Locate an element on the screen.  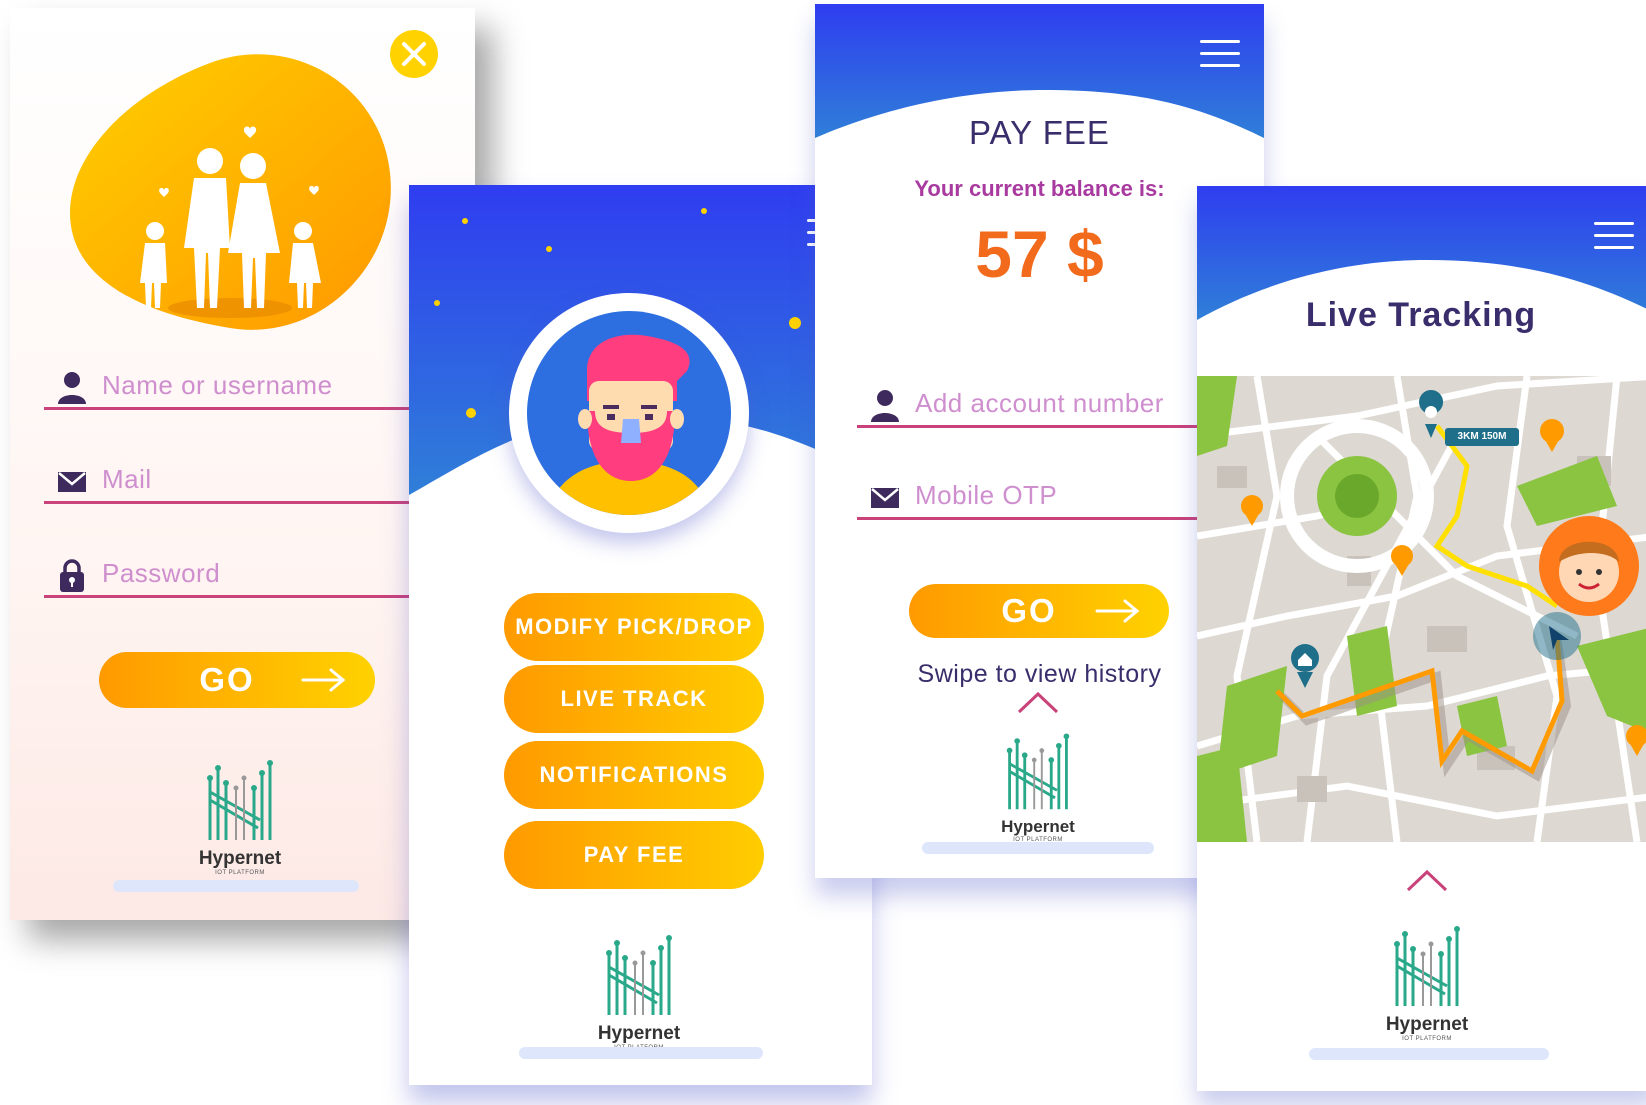
pay-fee-button: PAY FEE is located at coordinates (634, 855).